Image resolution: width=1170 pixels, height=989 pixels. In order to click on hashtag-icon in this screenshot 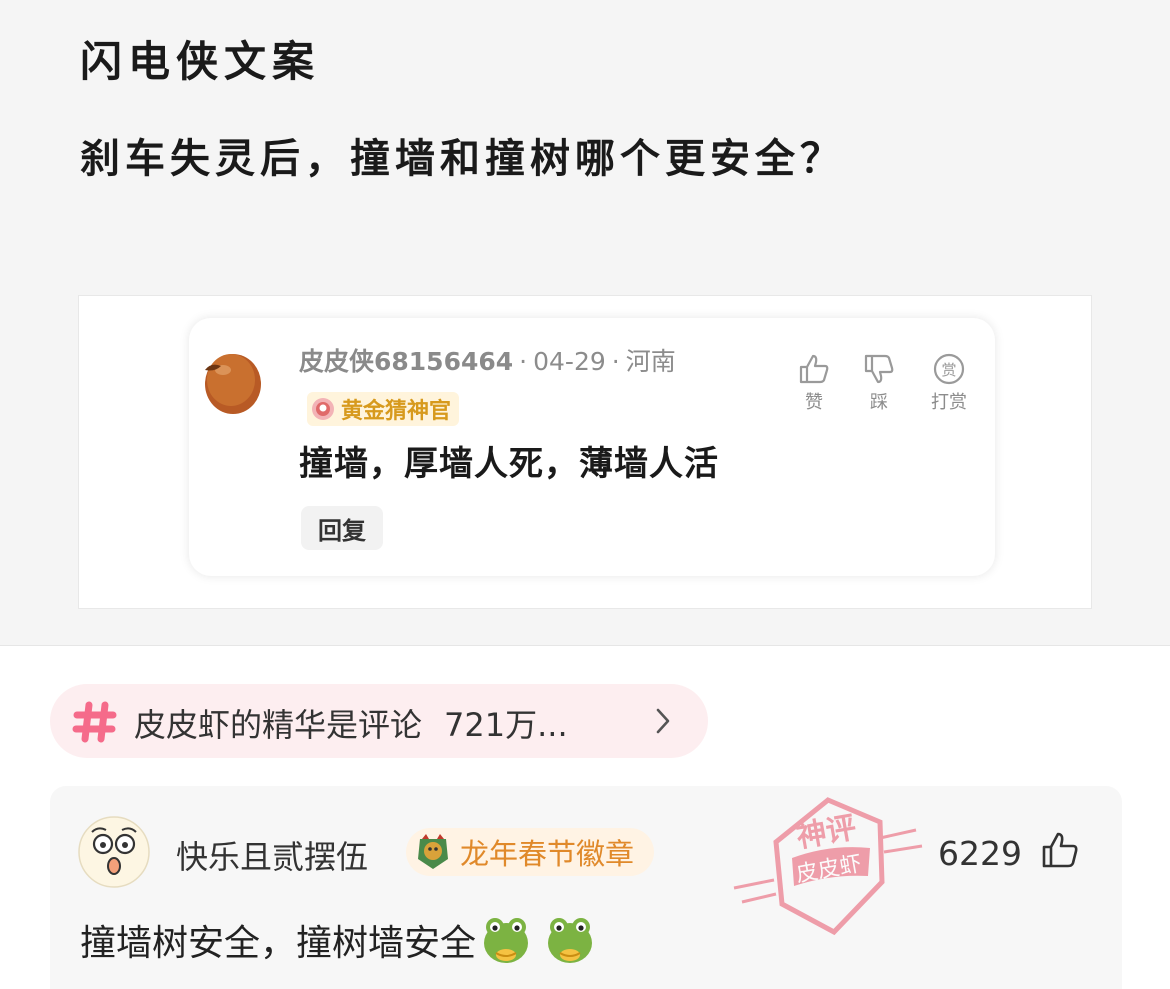, I will do `click(94, 722)`.